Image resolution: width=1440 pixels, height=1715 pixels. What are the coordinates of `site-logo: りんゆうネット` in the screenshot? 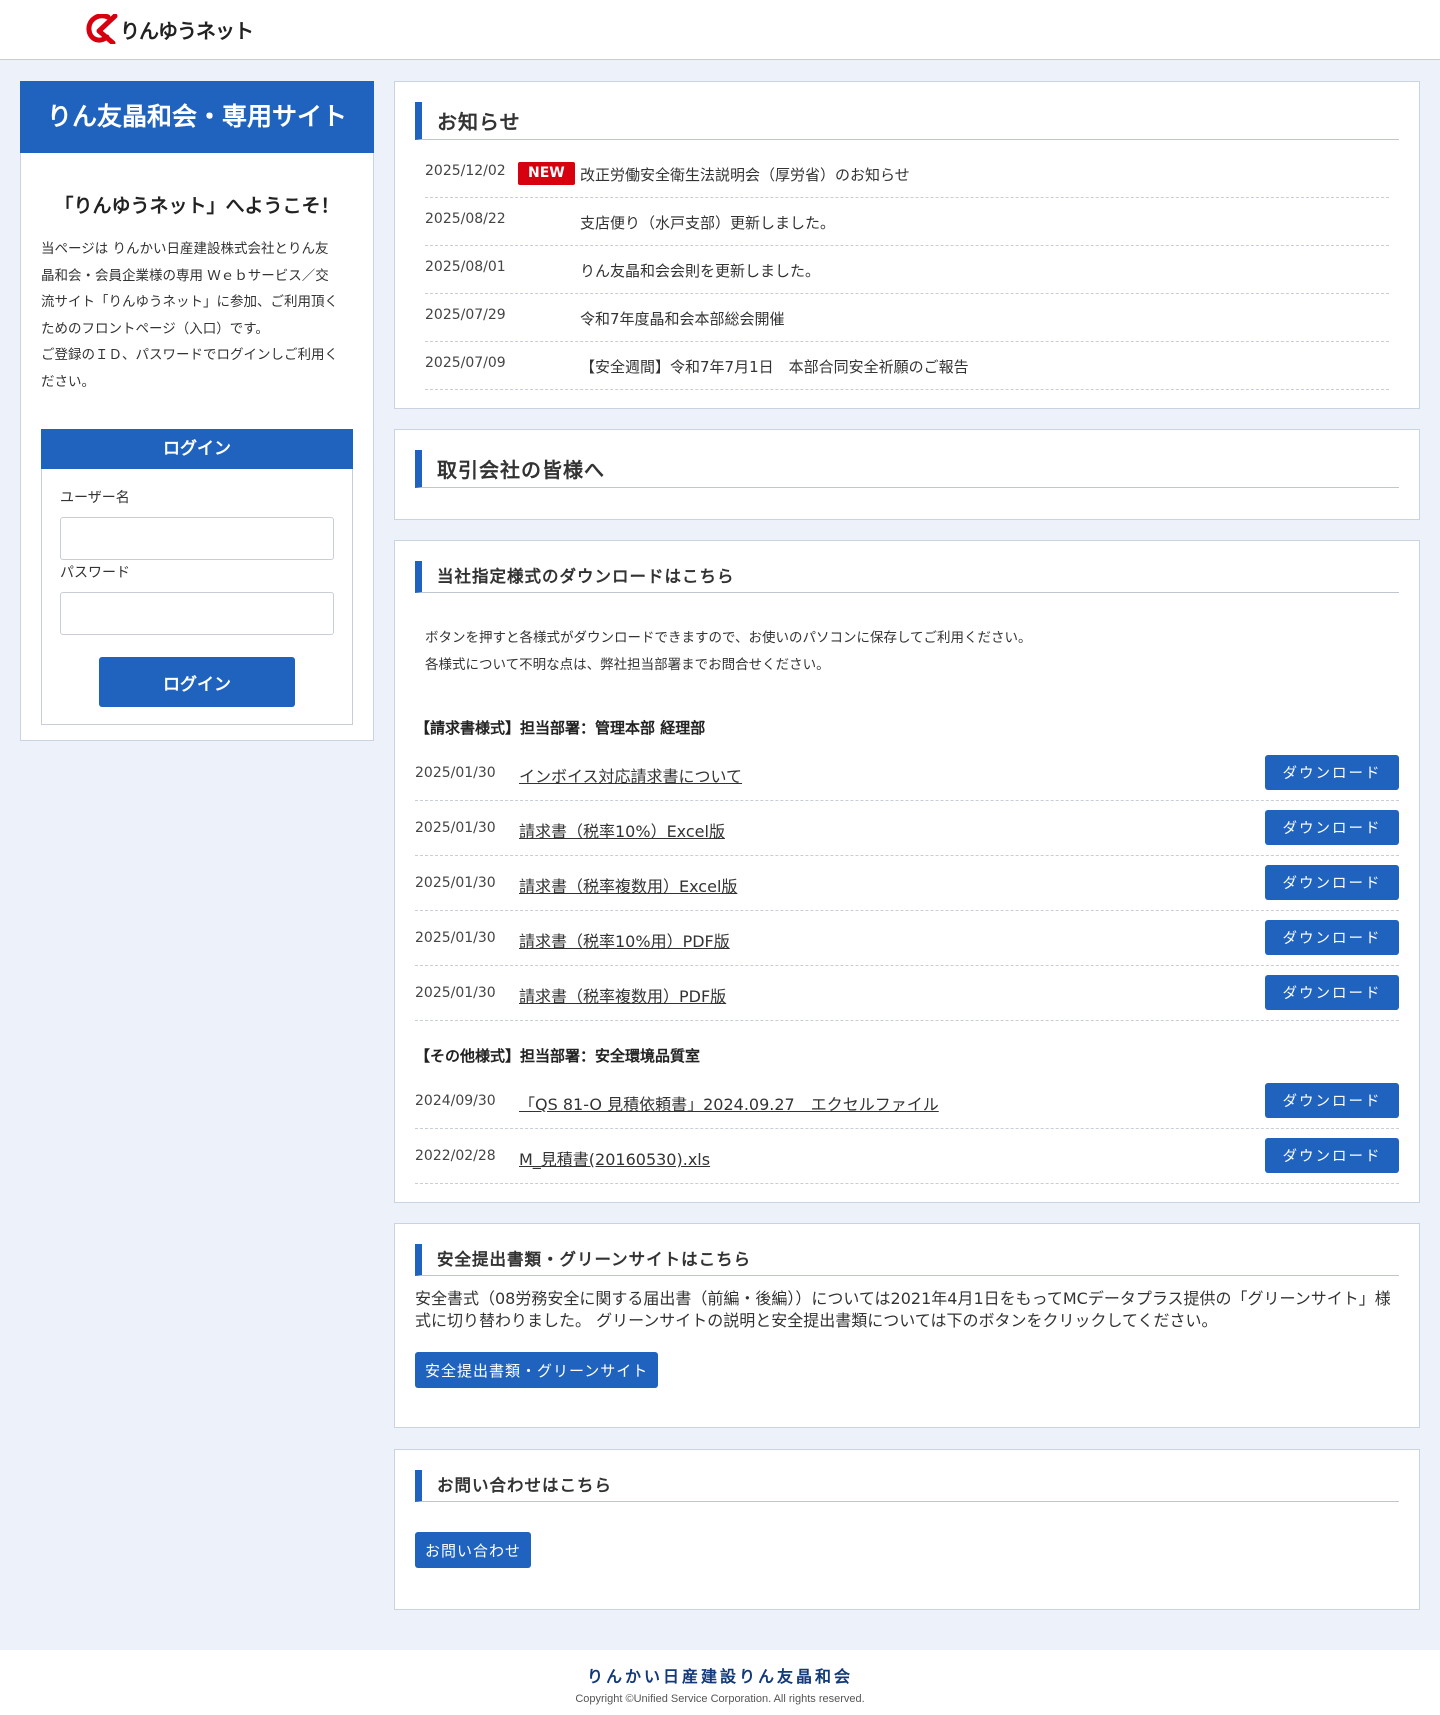 It's located at (170, 29).